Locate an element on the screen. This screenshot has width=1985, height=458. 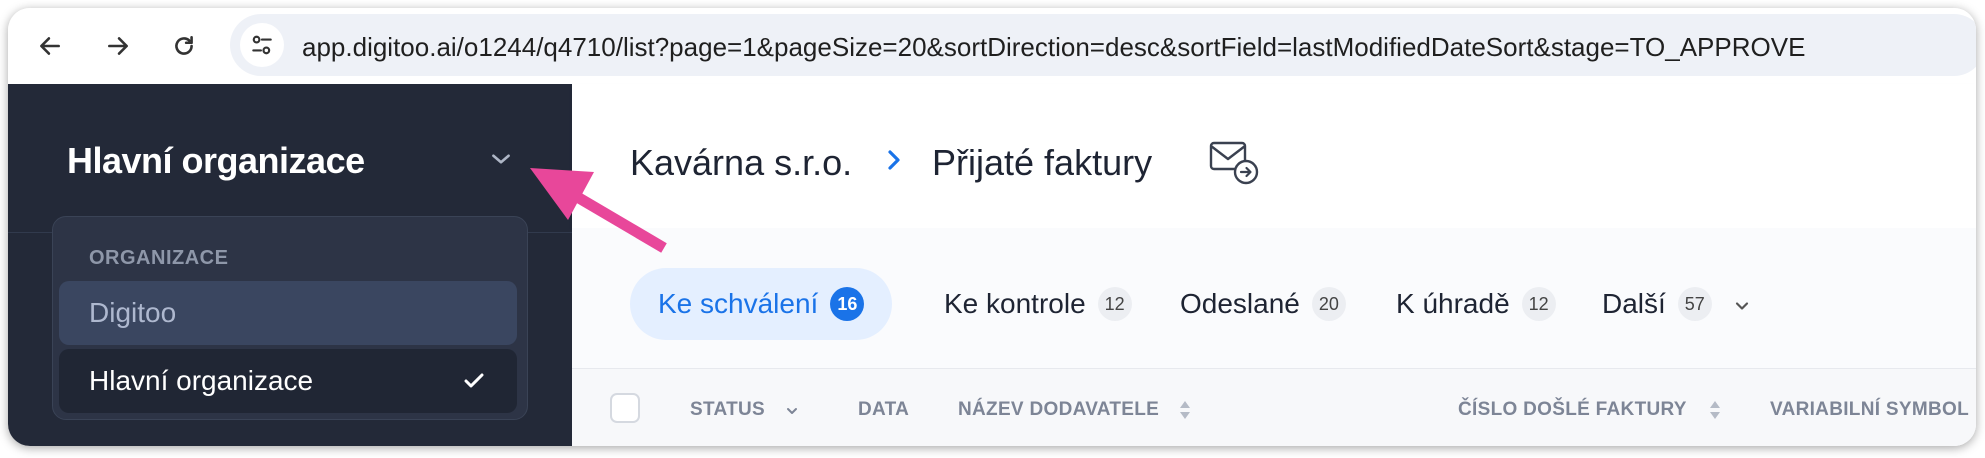
arrow-right-icon is located at coordinates (118, 46).